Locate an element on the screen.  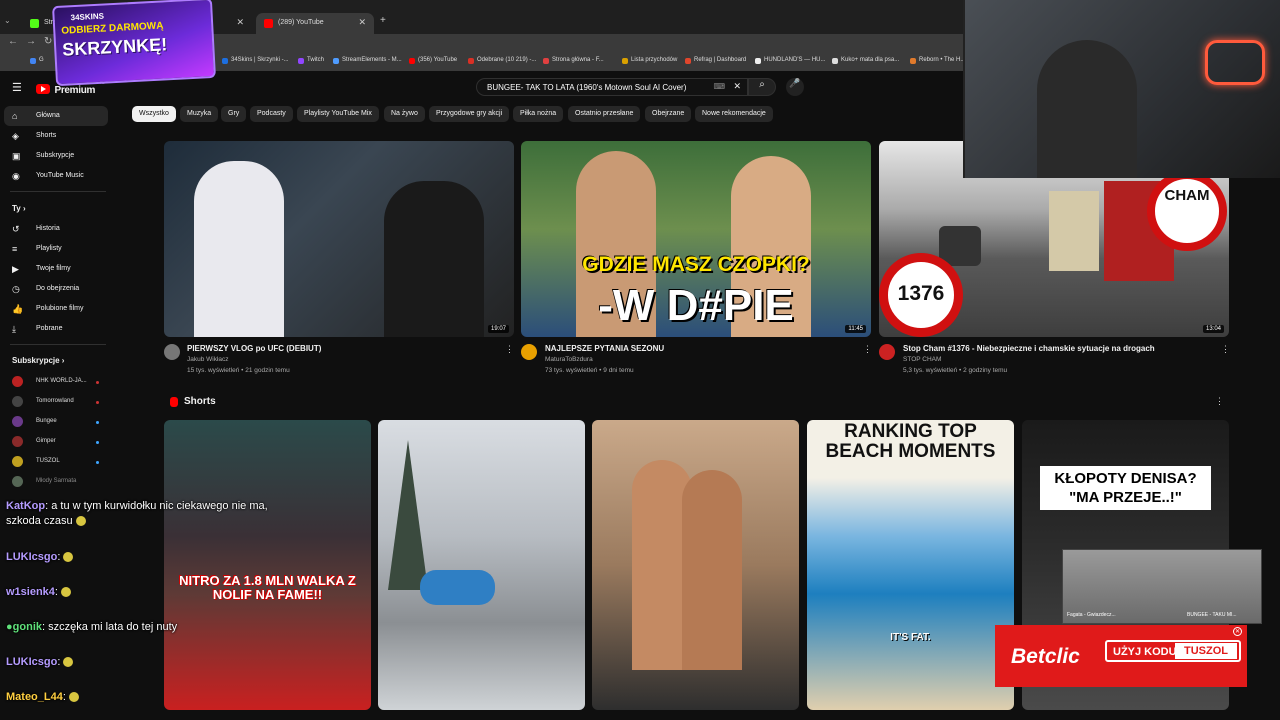
cham-sign: CHAM is located at coordinates (1187, 211).